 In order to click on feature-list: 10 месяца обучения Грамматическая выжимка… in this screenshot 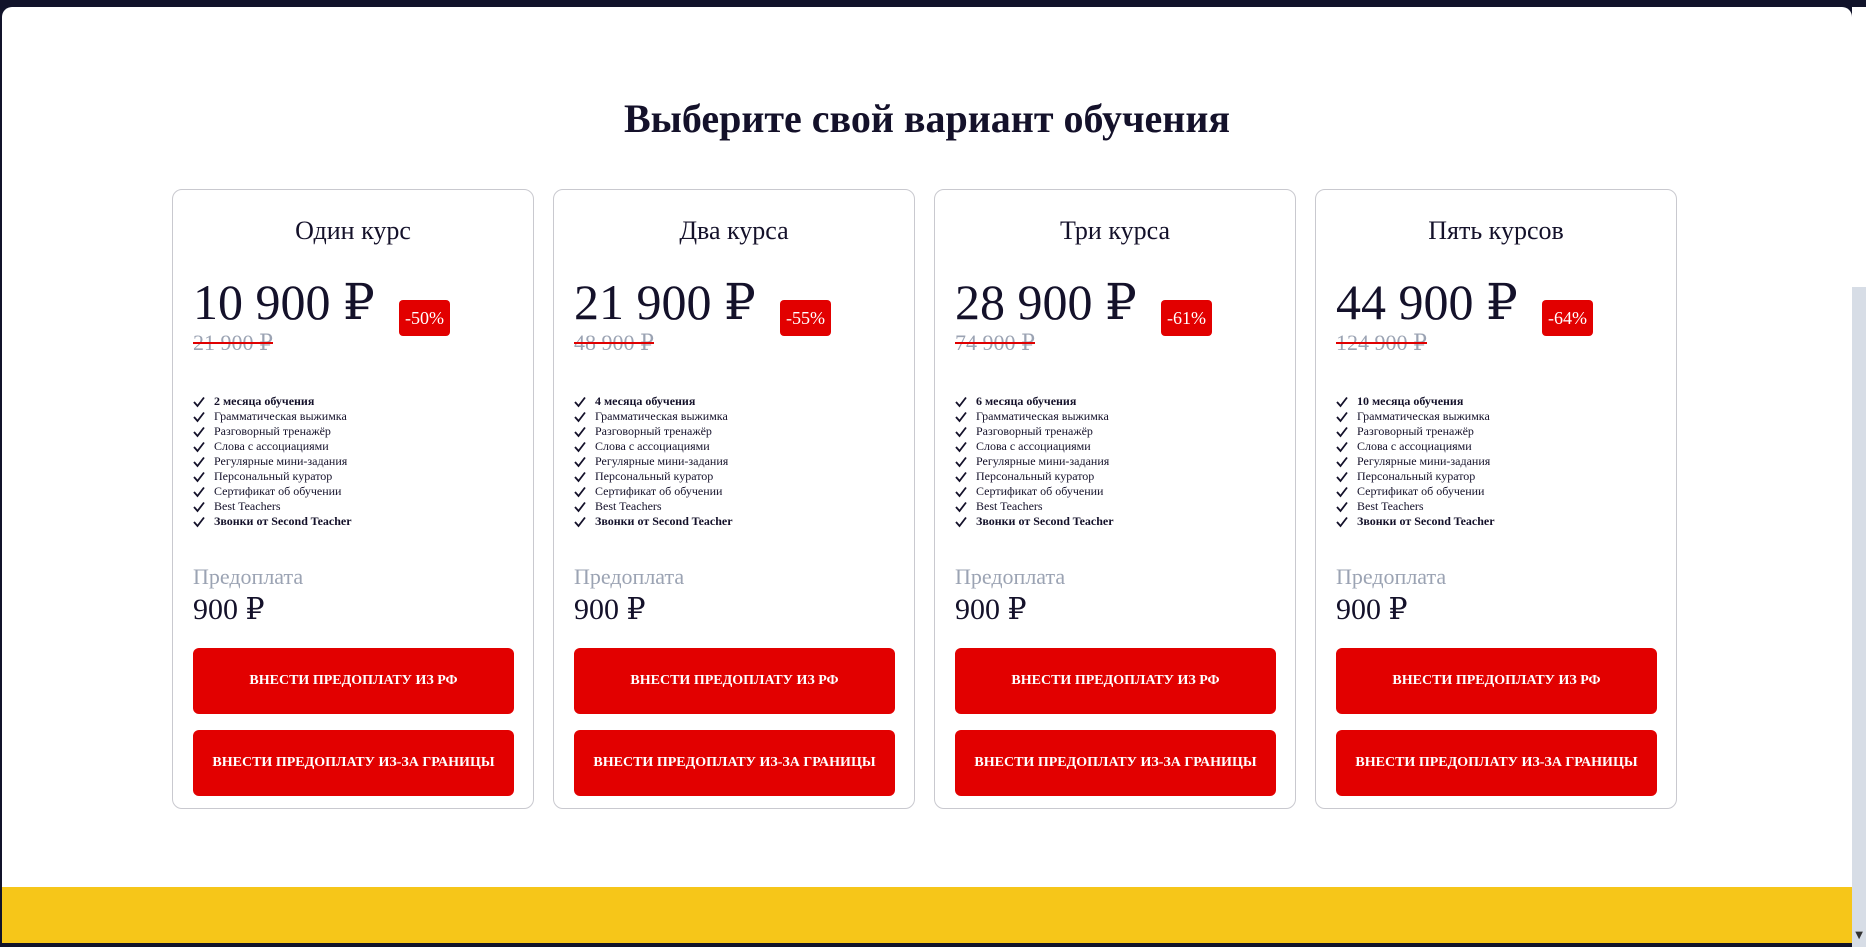, I will do `click(1415, 461)`.